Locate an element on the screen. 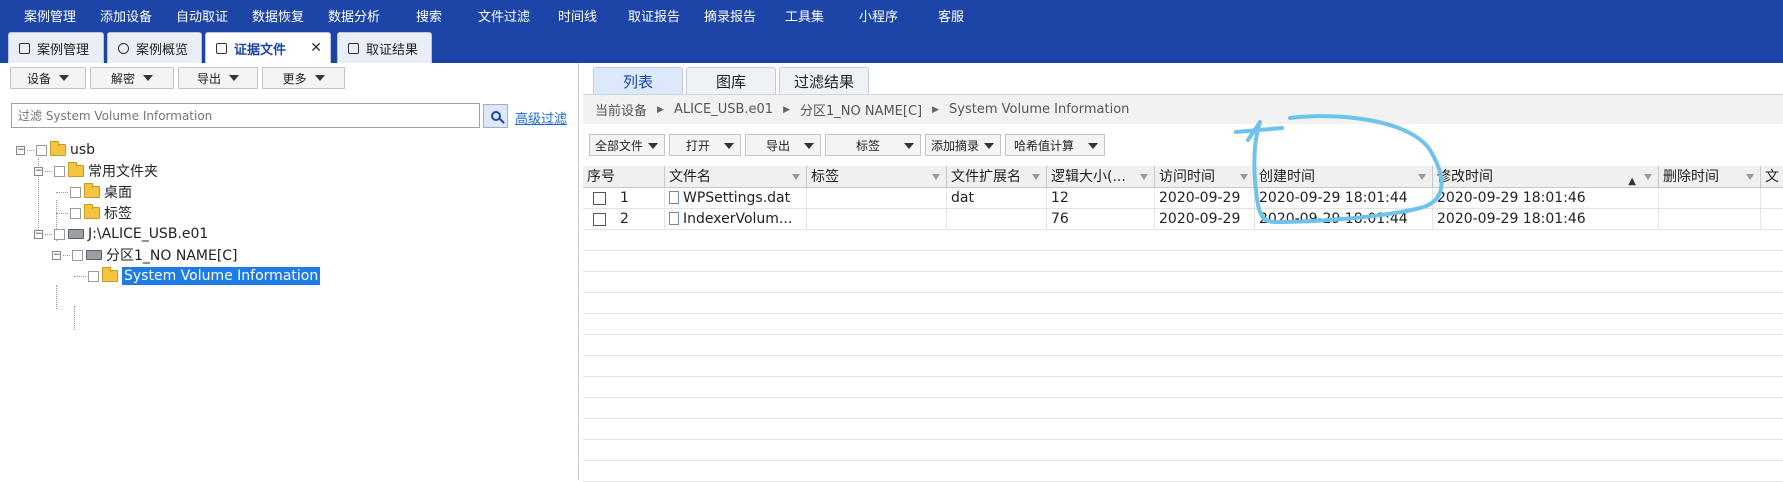  menu-file-filter: 文件过滤 is located at coordinates (504, 15).